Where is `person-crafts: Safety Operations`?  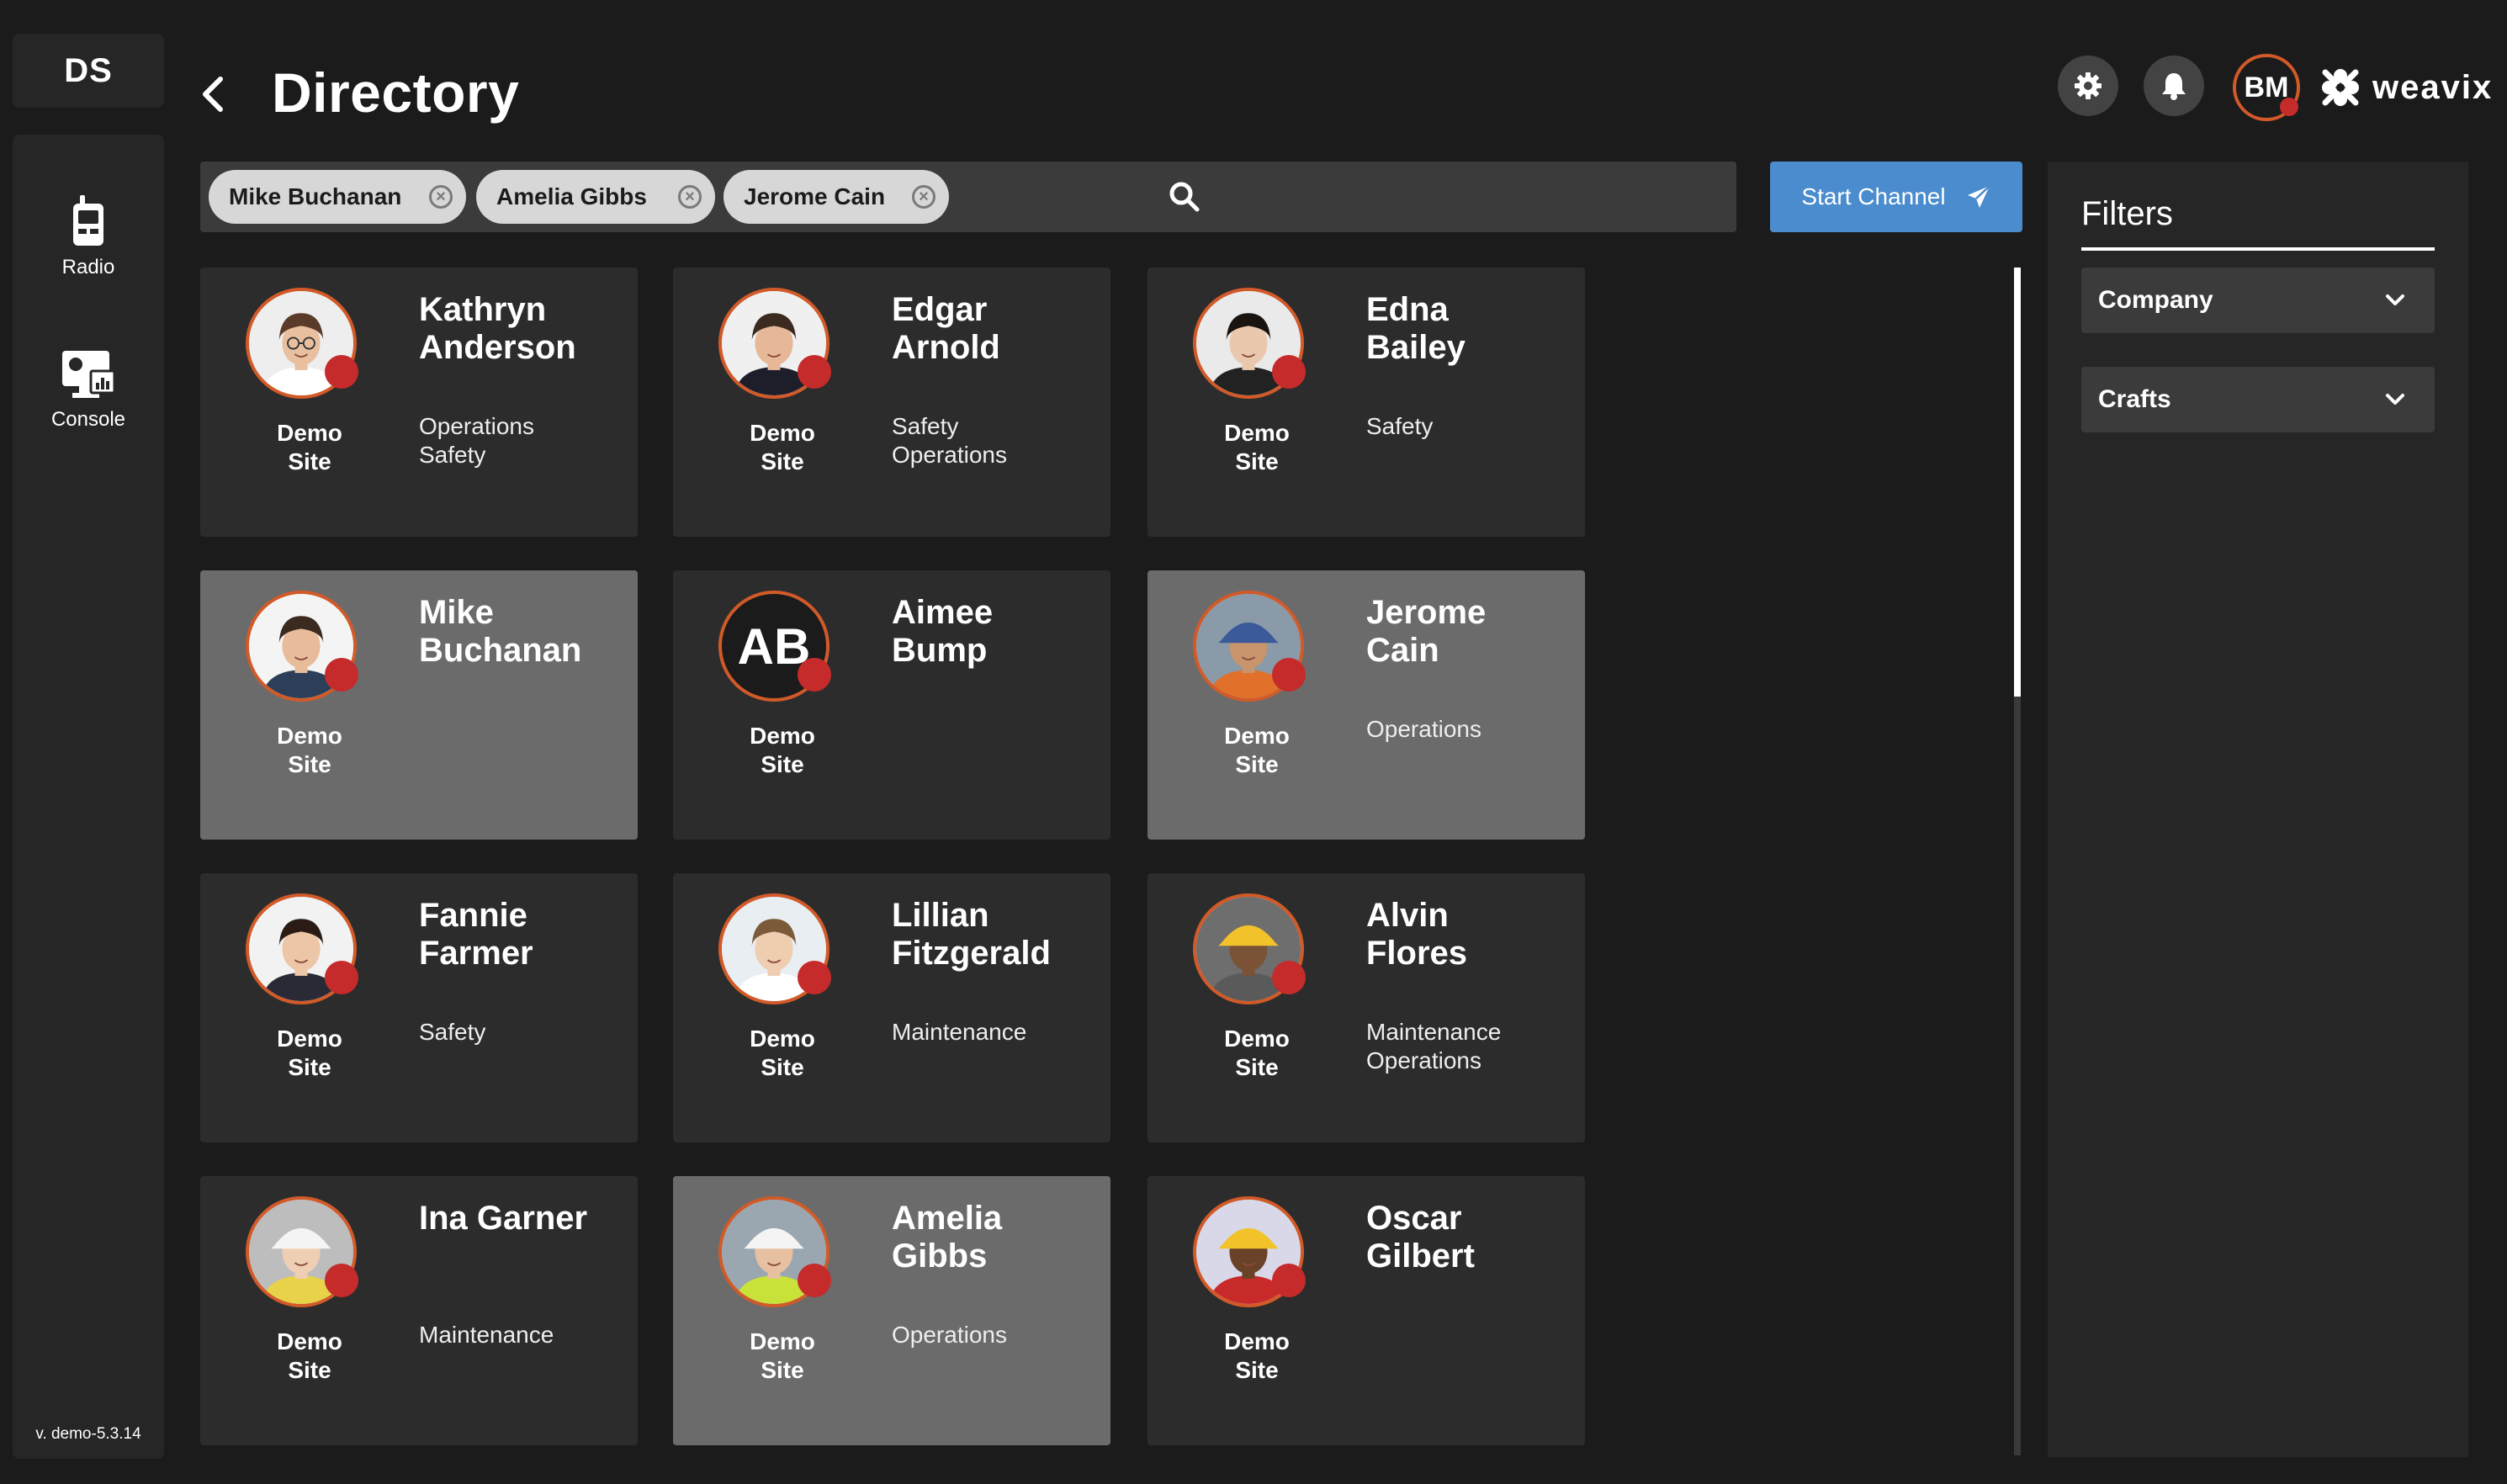
person-crafts: Safety Operations is located at coordinates (949, 440).